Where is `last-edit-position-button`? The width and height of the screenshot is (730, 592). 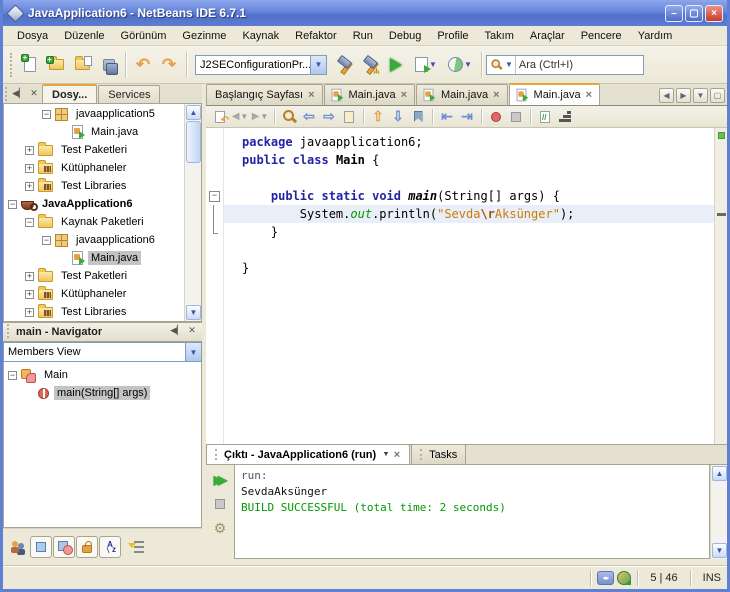 last-edit-position-button is located at coordinates (220, 117).